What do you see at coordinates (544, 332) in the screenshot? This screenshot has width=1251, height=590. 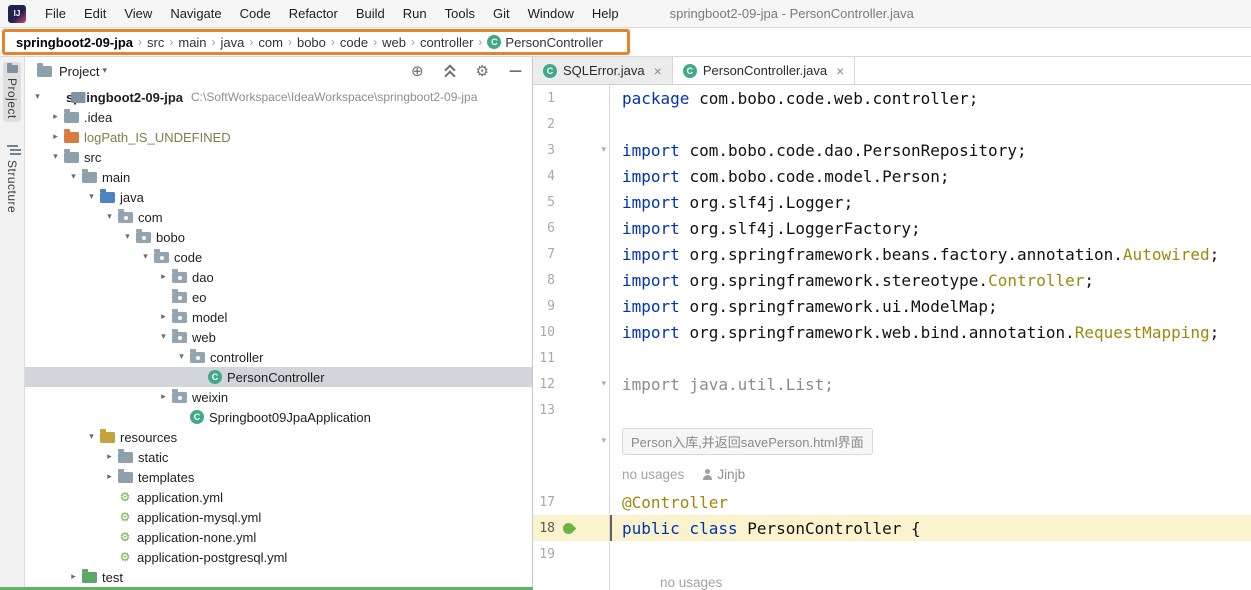 I see `line-number: 10` at bounding box center [544, 332].